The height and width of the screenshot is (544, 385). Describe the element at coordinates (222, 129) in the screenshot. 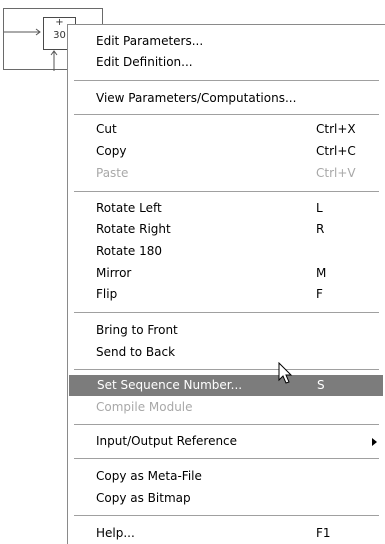

I see `menu-item-cut: Cut Ctrl+X` at that location.